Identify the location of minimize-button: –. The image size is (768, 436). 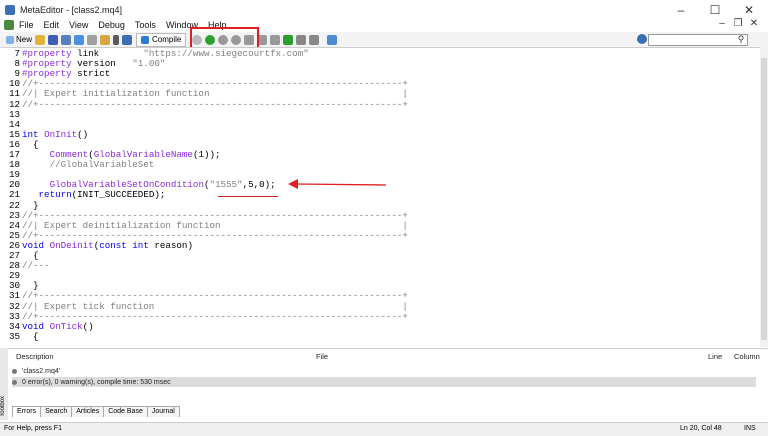
(681, 10).